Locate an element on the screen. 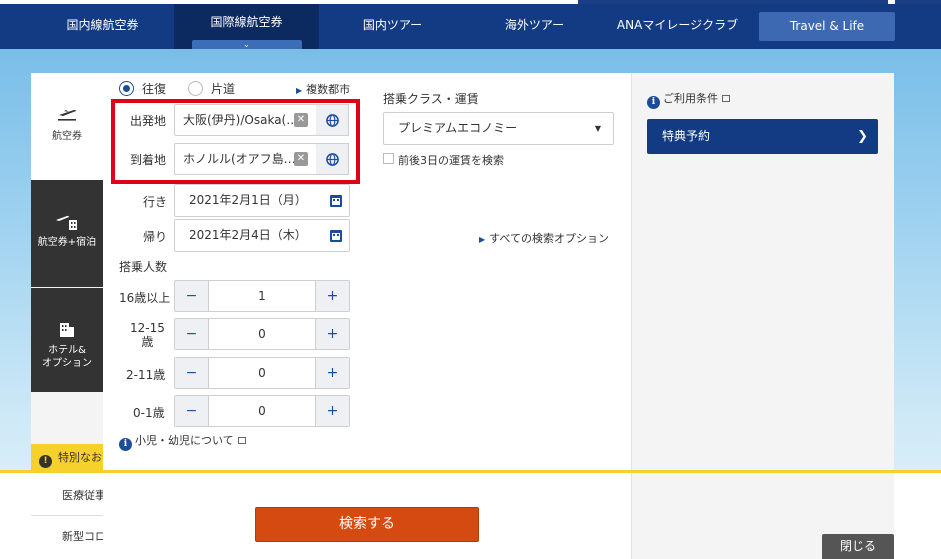 The height and width of the screenshot is (559, 941). quantity-stepper-adult: − 1 + is located at coordinates (262, 296).